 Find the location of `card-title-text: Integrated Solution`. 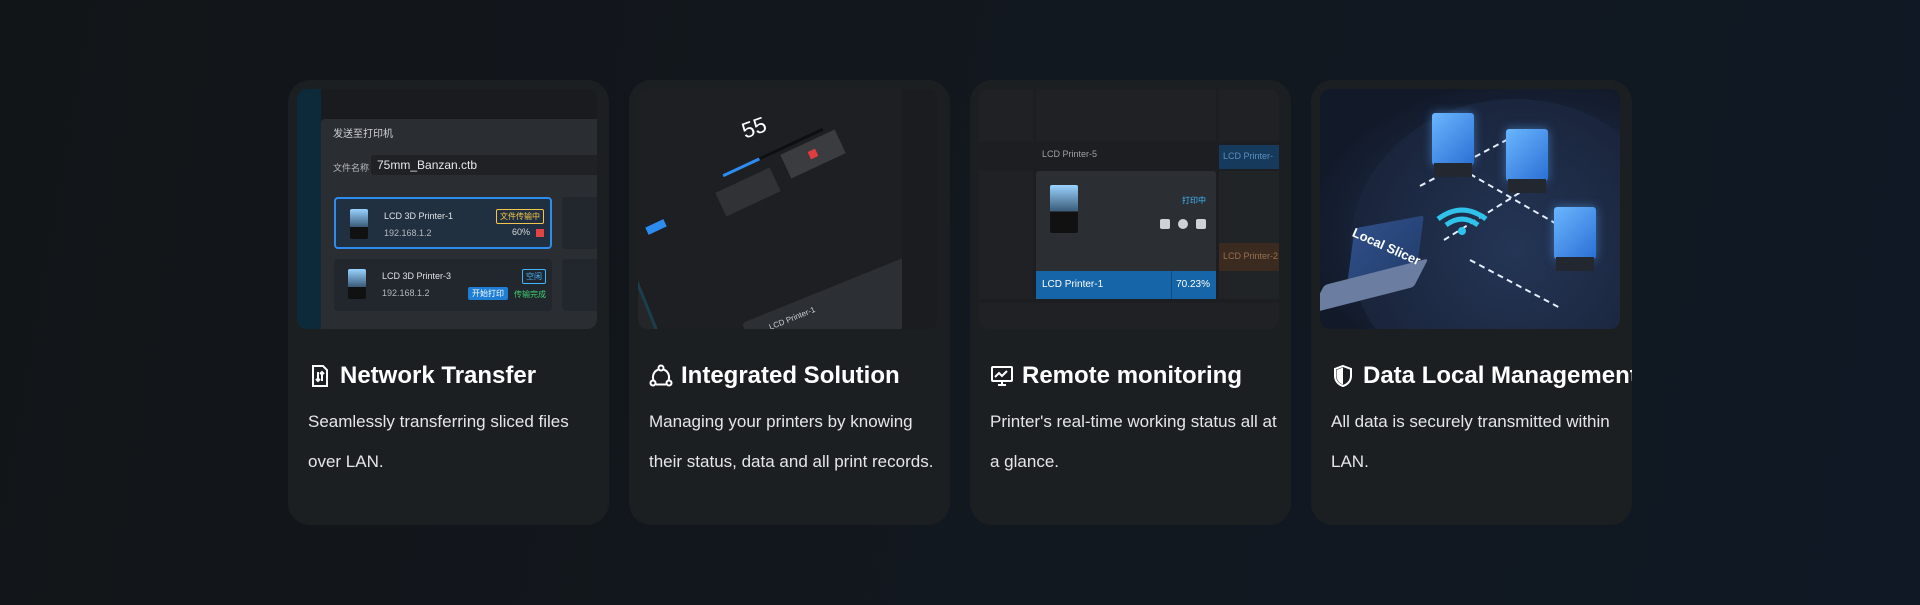

card-title-text: Integrated Solution is located at coordinates (790, 375).